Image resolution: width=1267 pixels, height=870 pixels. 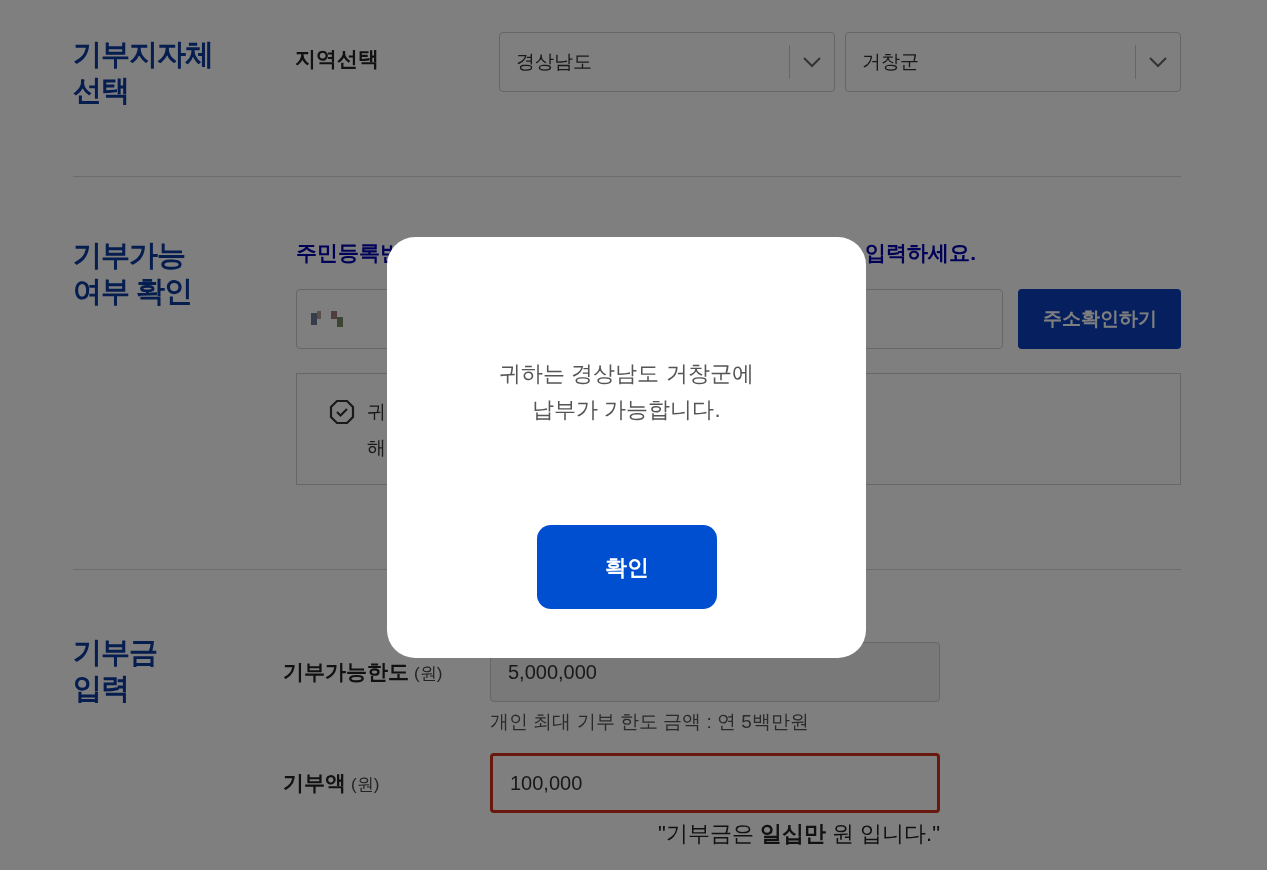 I want to click on section-heading: 기부금 입력, so click(x=115, y=670).